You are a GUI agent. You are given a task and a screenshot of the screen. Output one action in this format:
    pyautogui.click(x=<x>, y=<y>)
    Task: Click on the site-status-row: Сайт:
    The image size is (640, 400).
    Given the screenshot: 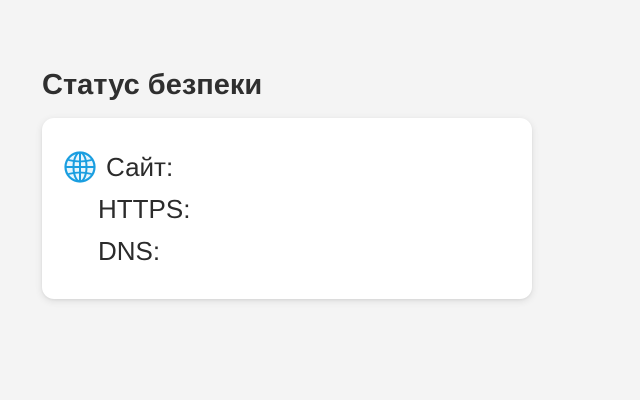 What is the action you would take?
    pyautogui.click(x=118, y=167)
    